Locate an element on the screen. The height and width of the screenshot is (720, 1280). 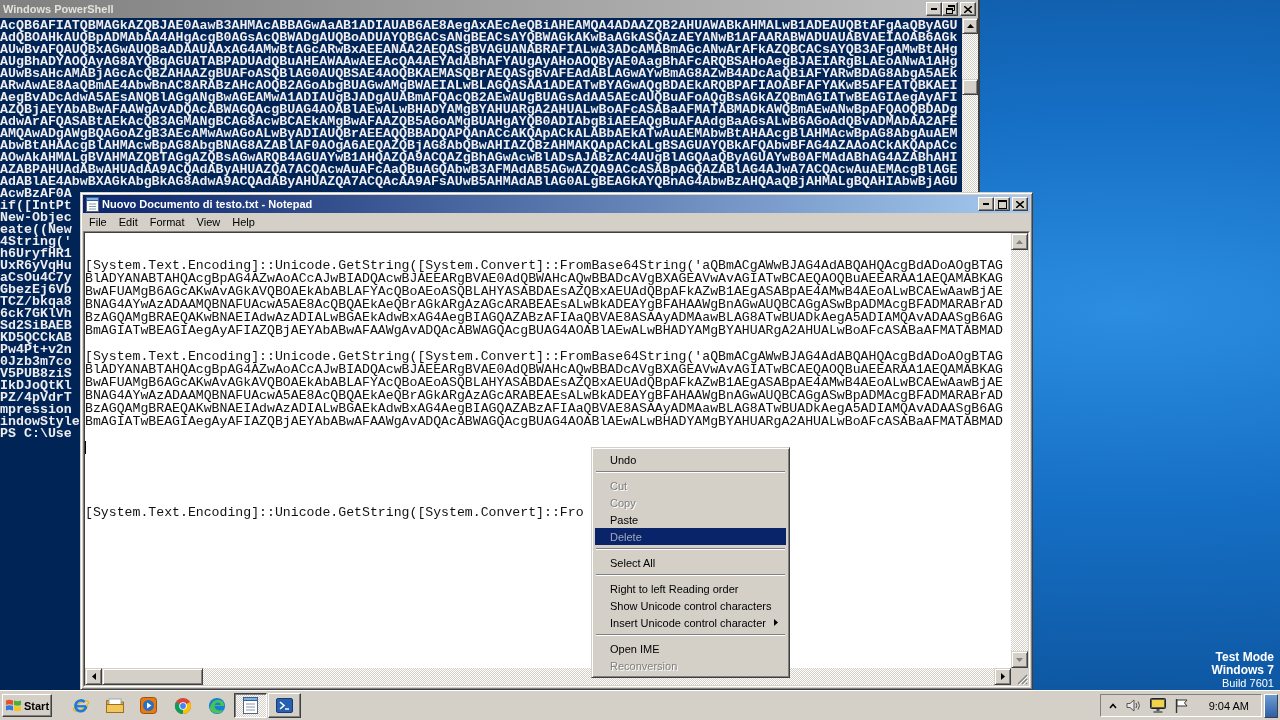
taskbar-button is located at coordinates (250, 705).